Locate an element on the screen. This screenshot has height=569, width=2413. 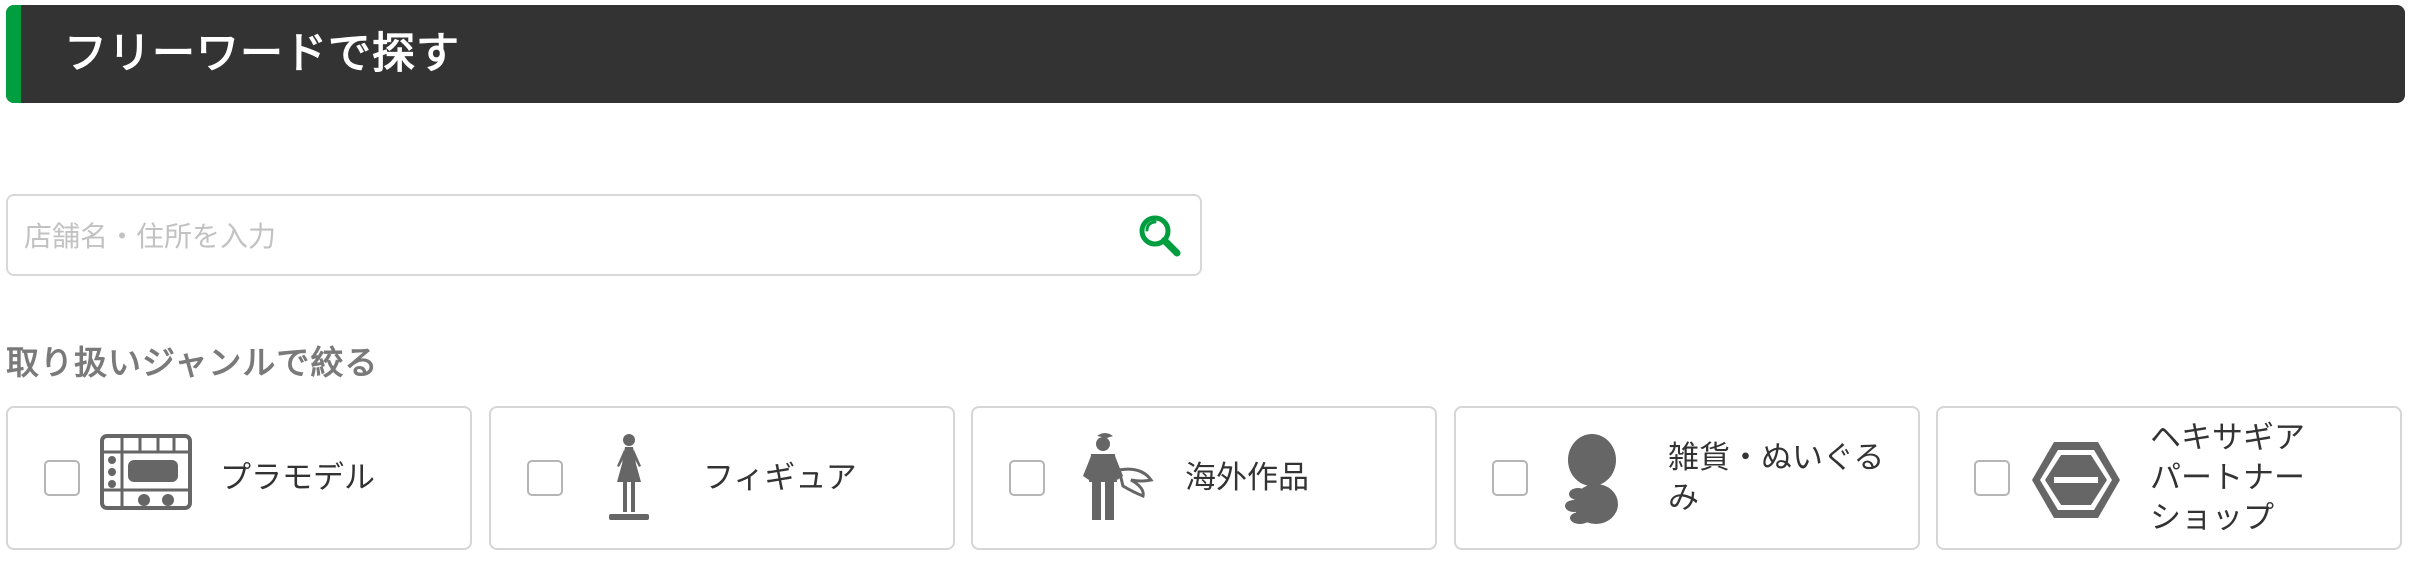
genre-option-goods-plush: 雑貨・ぬいぐる み is located at coordinates (1687, 478).